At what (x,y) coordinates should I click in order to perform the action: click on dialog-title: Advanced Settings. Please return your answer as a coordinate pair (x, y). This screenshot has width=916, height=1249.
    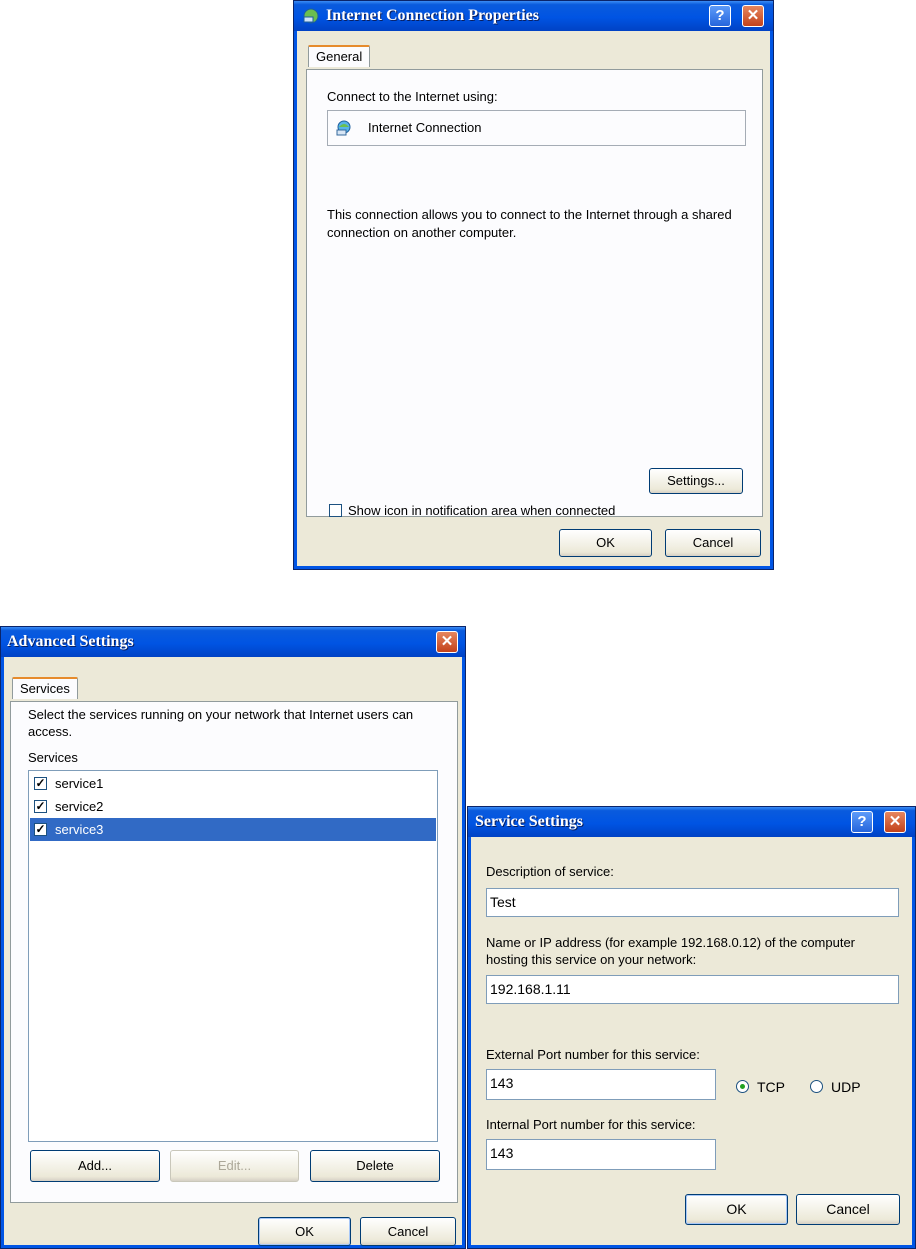
    Looking at the image, I should click on (70, 641).